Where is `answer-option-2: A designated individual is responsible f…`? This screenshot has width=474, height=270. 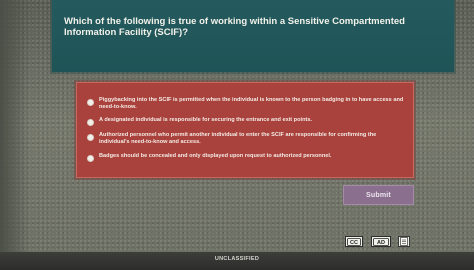
answer-option-2: A designated individual is responsible f… is located at coordinates (246, 121).